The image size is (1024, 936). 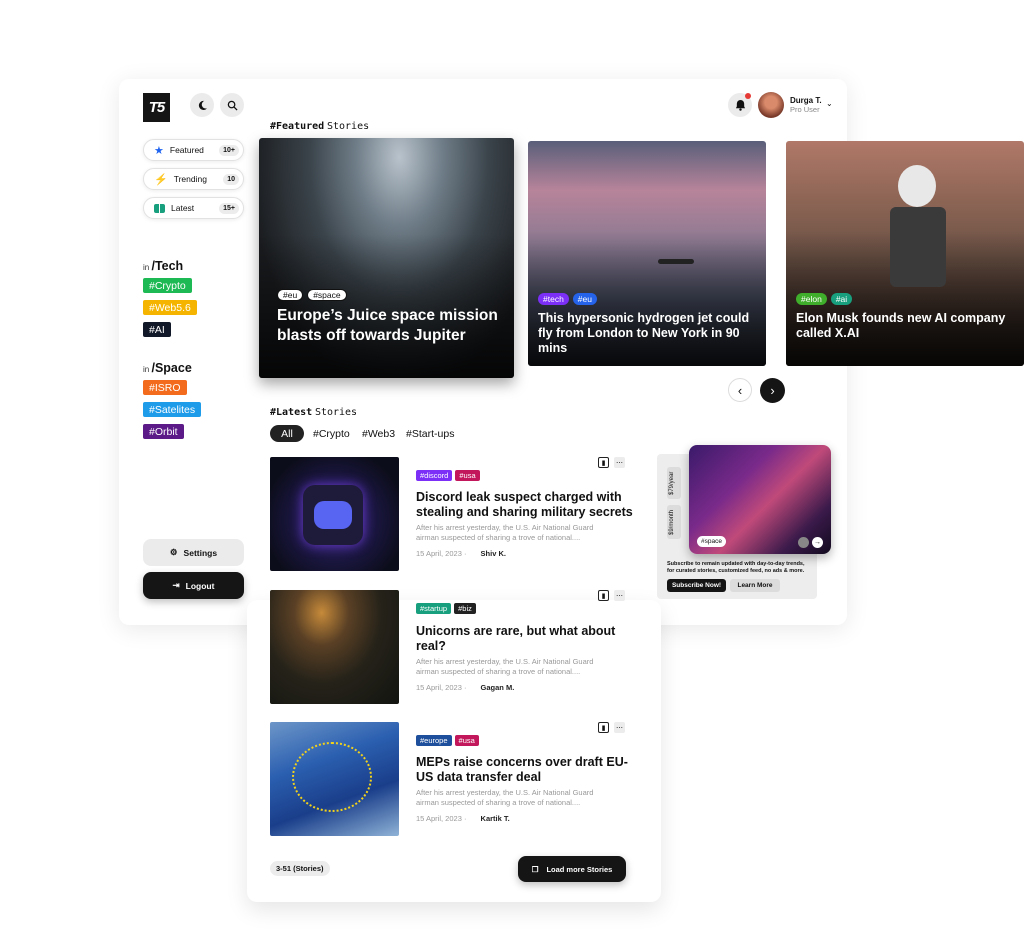 What do you see at coordinates (806, 100) in the screenshot?
I see `user-name: Durga T.` at bounding box center [806, 100].